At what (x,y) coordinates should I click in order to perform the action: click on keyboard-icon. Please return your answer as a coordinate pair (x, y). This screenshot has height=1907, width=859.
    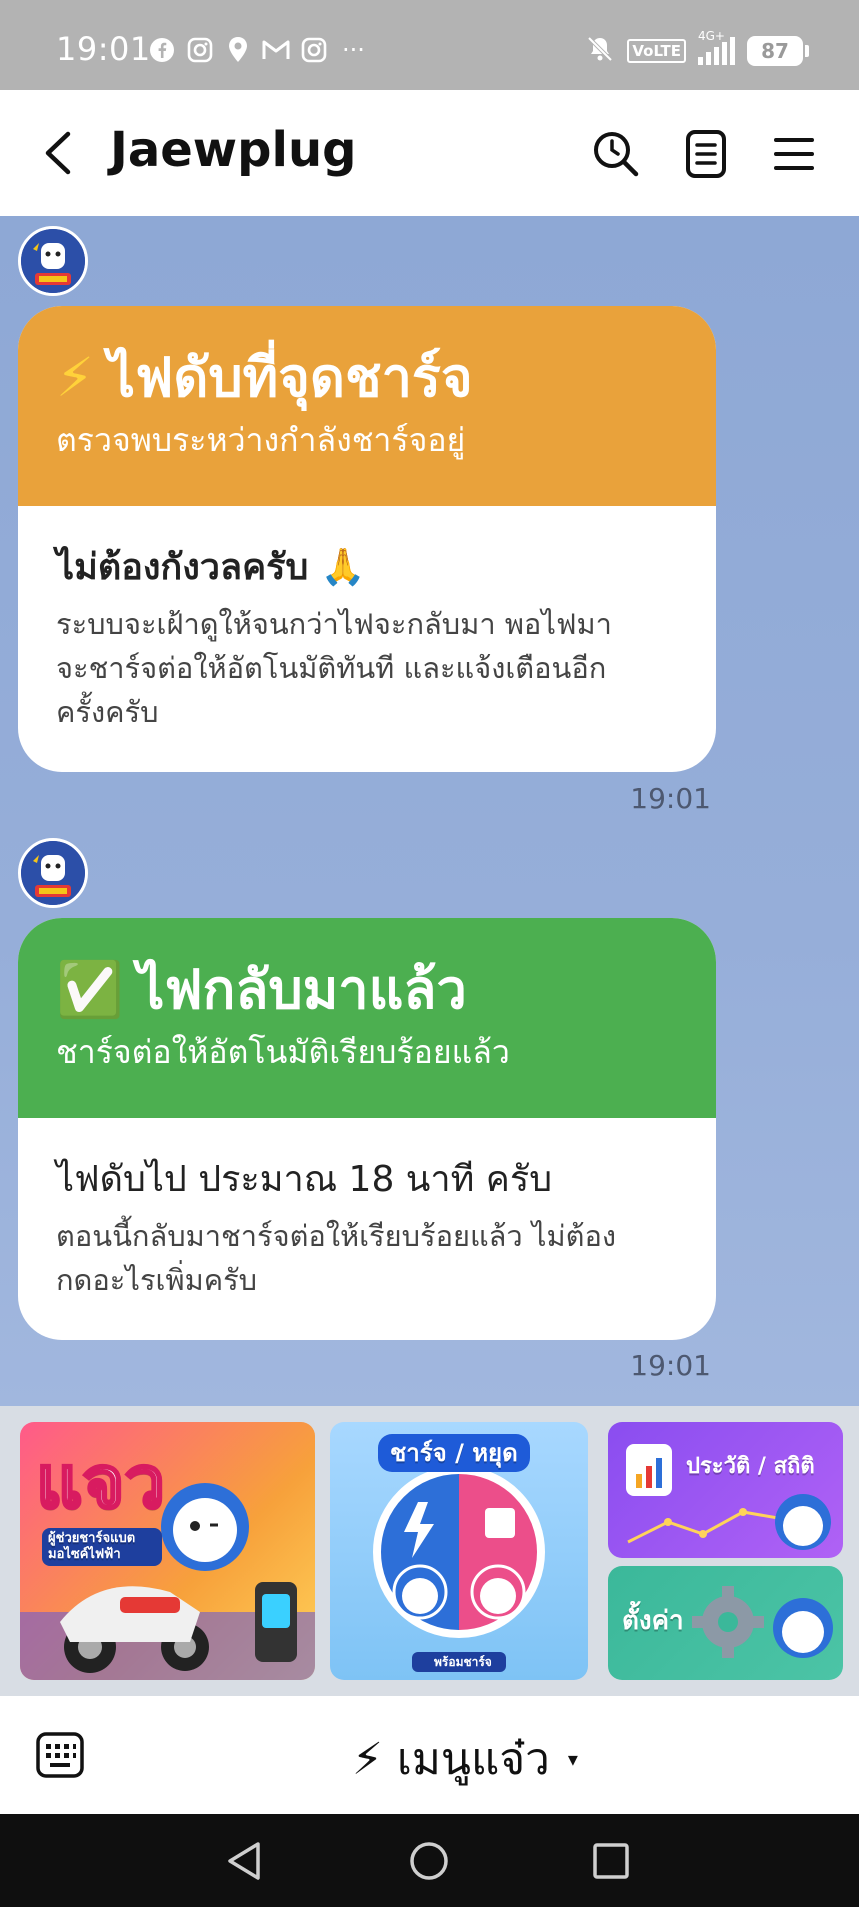
    Looking at the image, I should click on (60, 1755).